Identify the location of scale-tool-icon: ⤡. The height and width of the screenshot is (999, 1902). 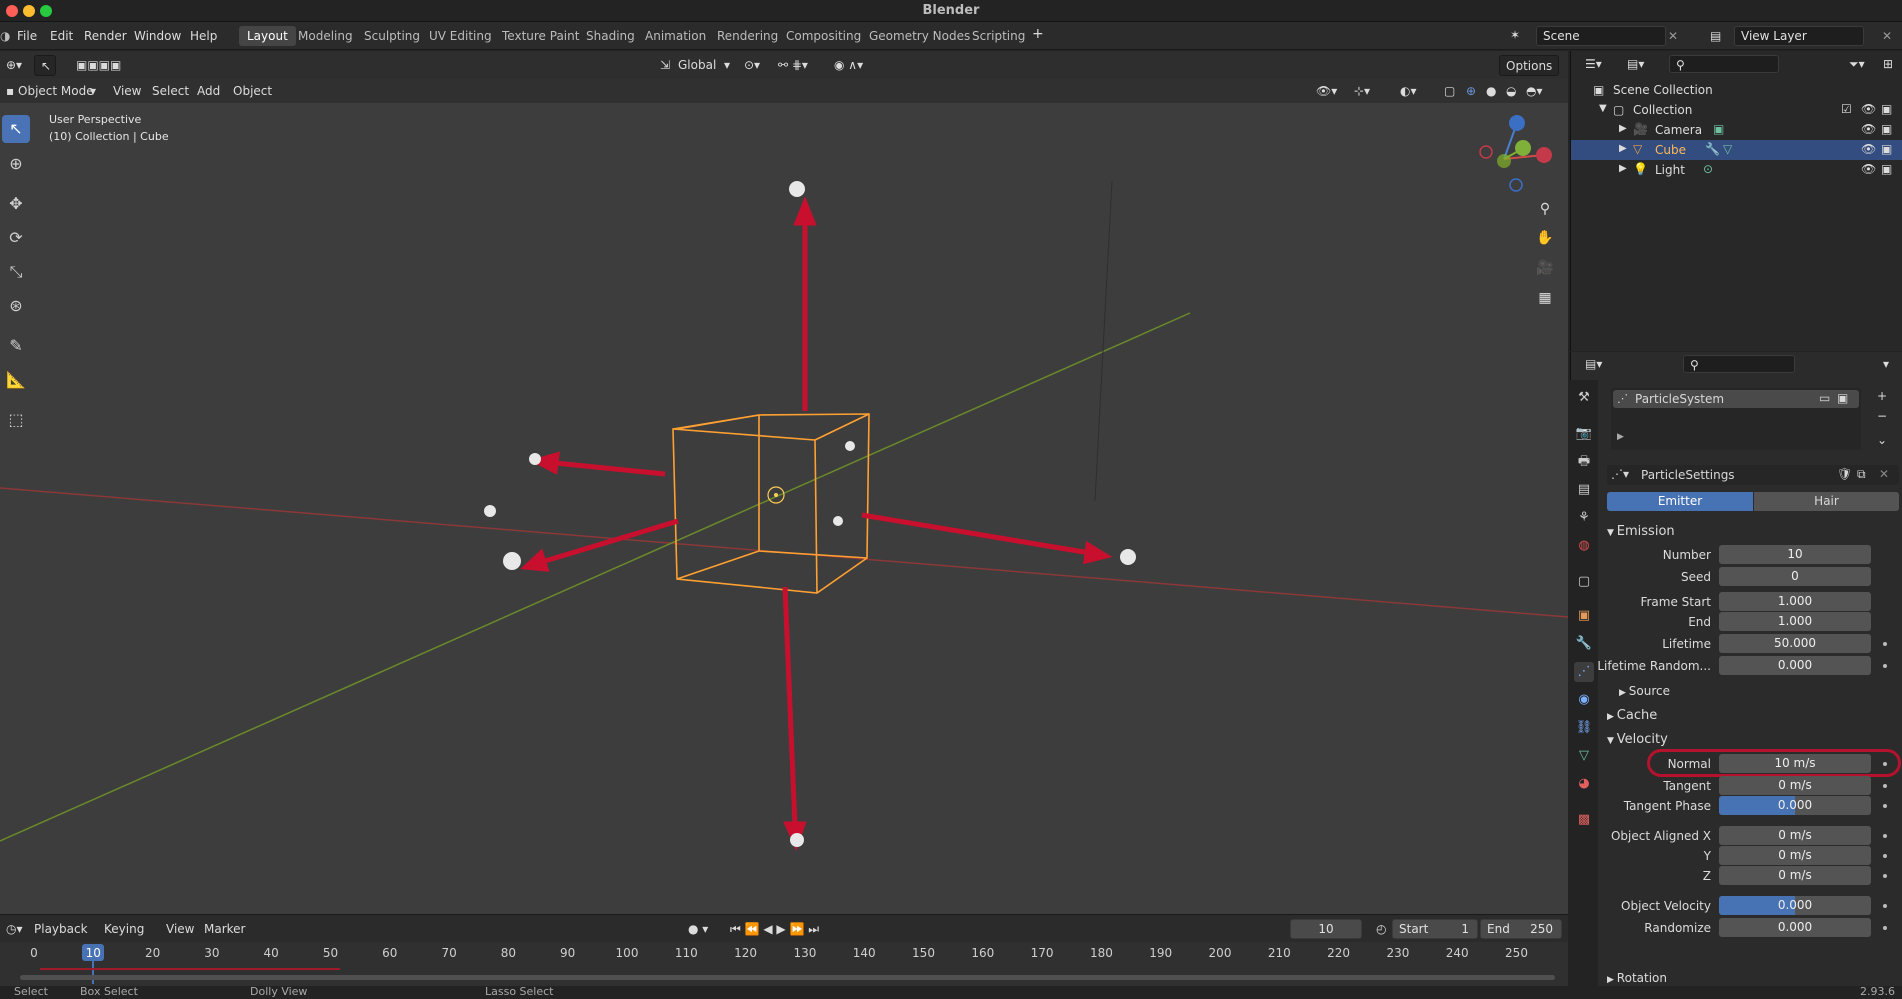
(16, 272).